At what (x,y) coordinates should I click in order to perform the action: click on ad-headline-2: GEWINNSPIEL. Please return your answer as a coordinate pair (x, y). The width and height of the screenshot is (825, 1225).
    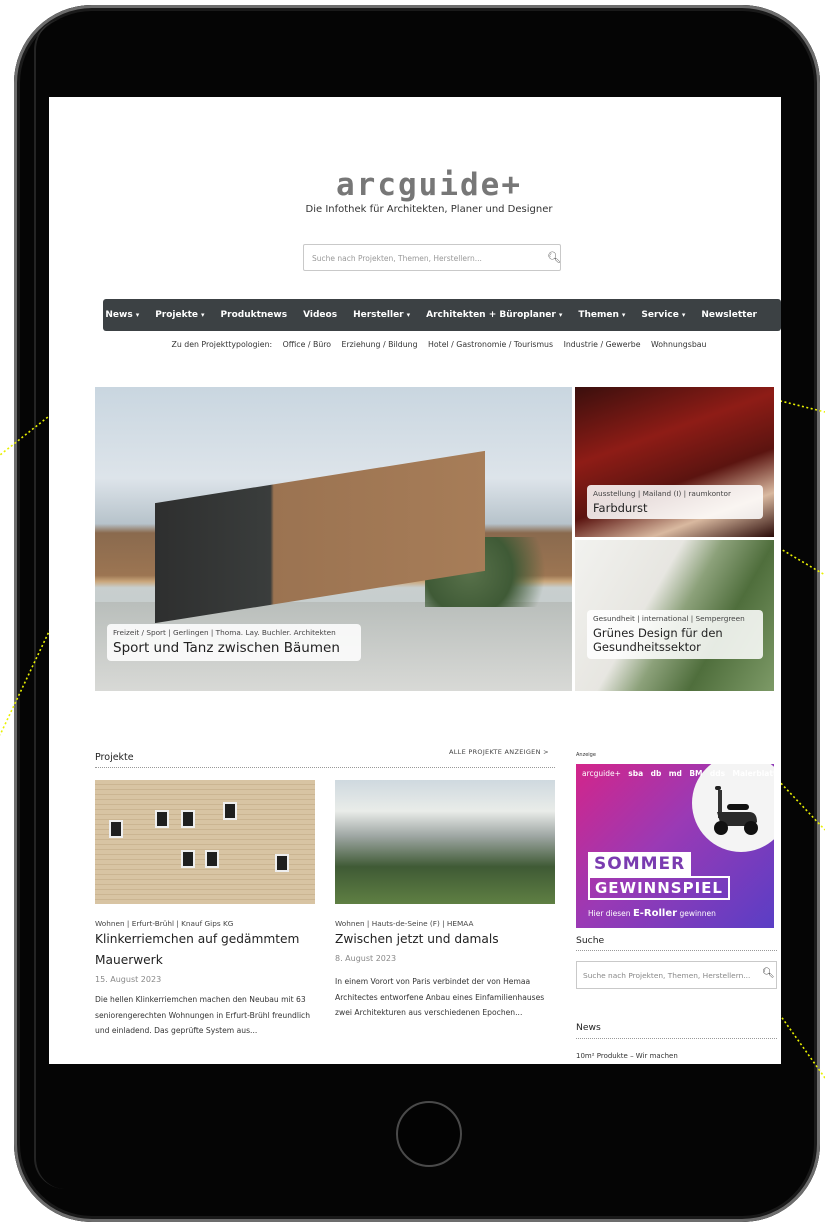
    Looking at the image, I should click on (659, 888).